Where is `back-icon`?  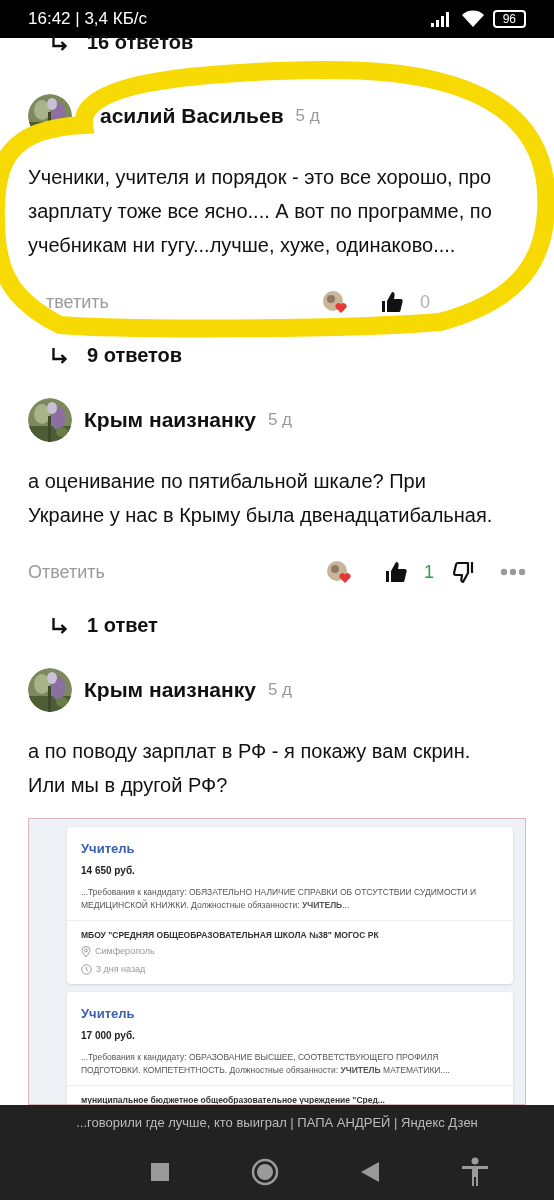
back-icon is located at coordinates (370, 1171).